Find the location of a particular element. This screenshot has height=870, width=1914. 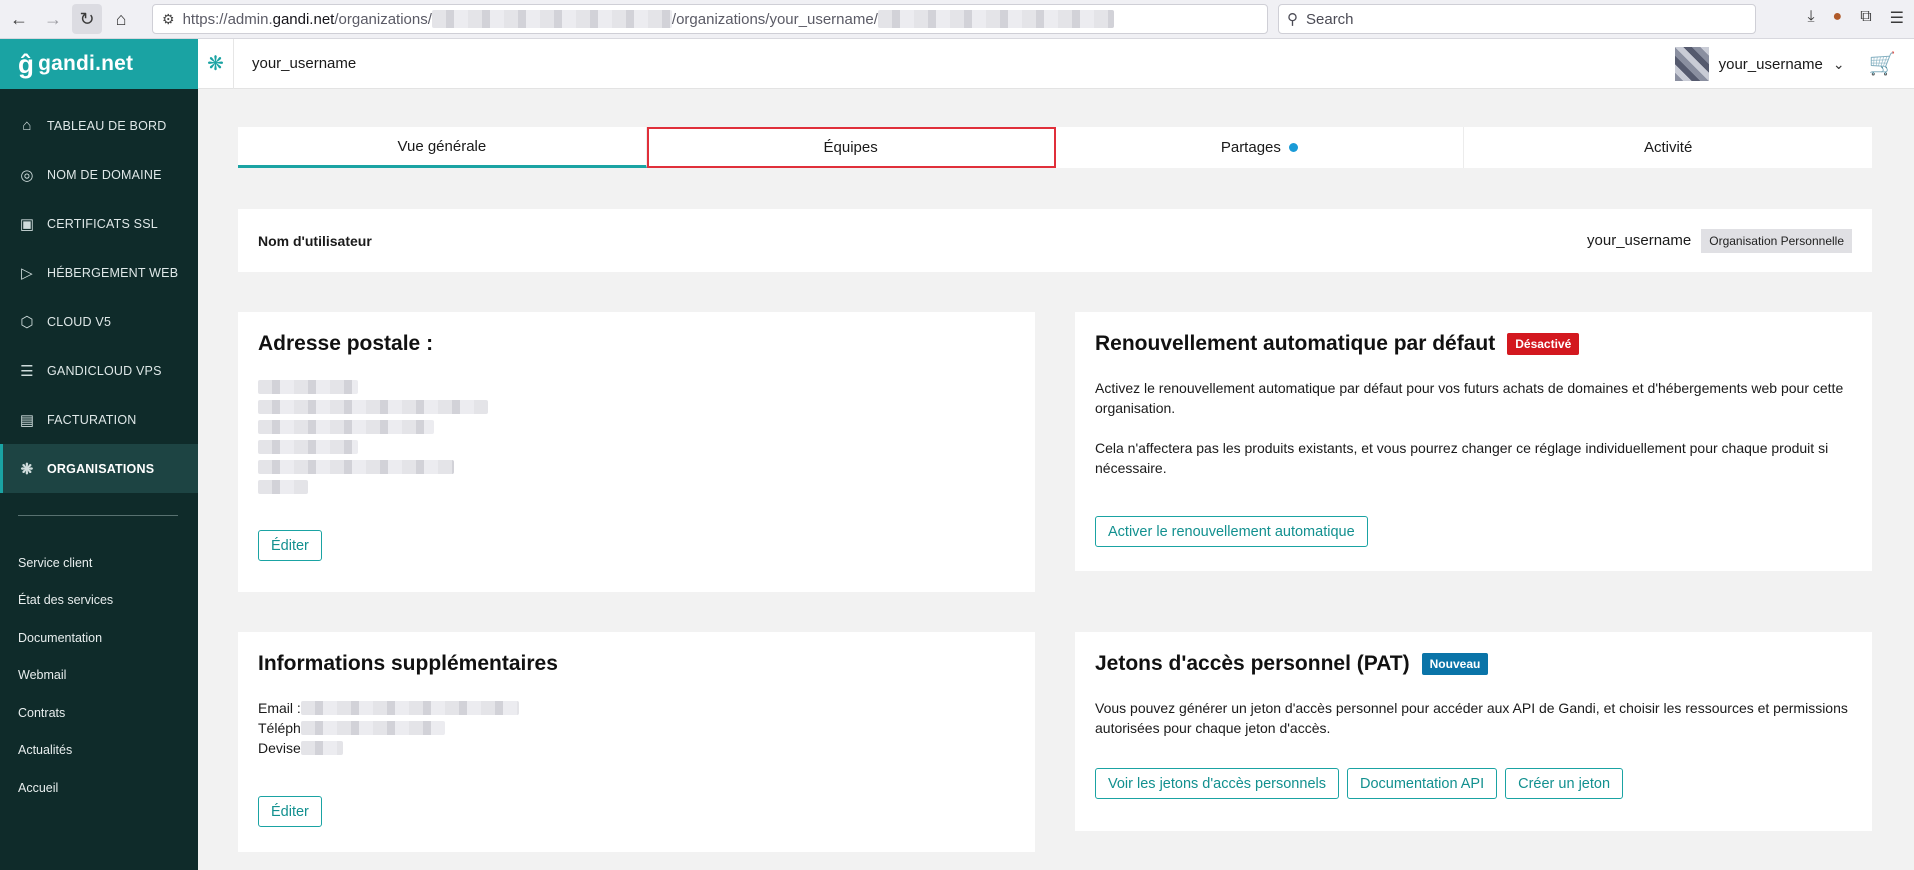

organisation-switch-icon: ❋ is located at coordinates (216, 63).